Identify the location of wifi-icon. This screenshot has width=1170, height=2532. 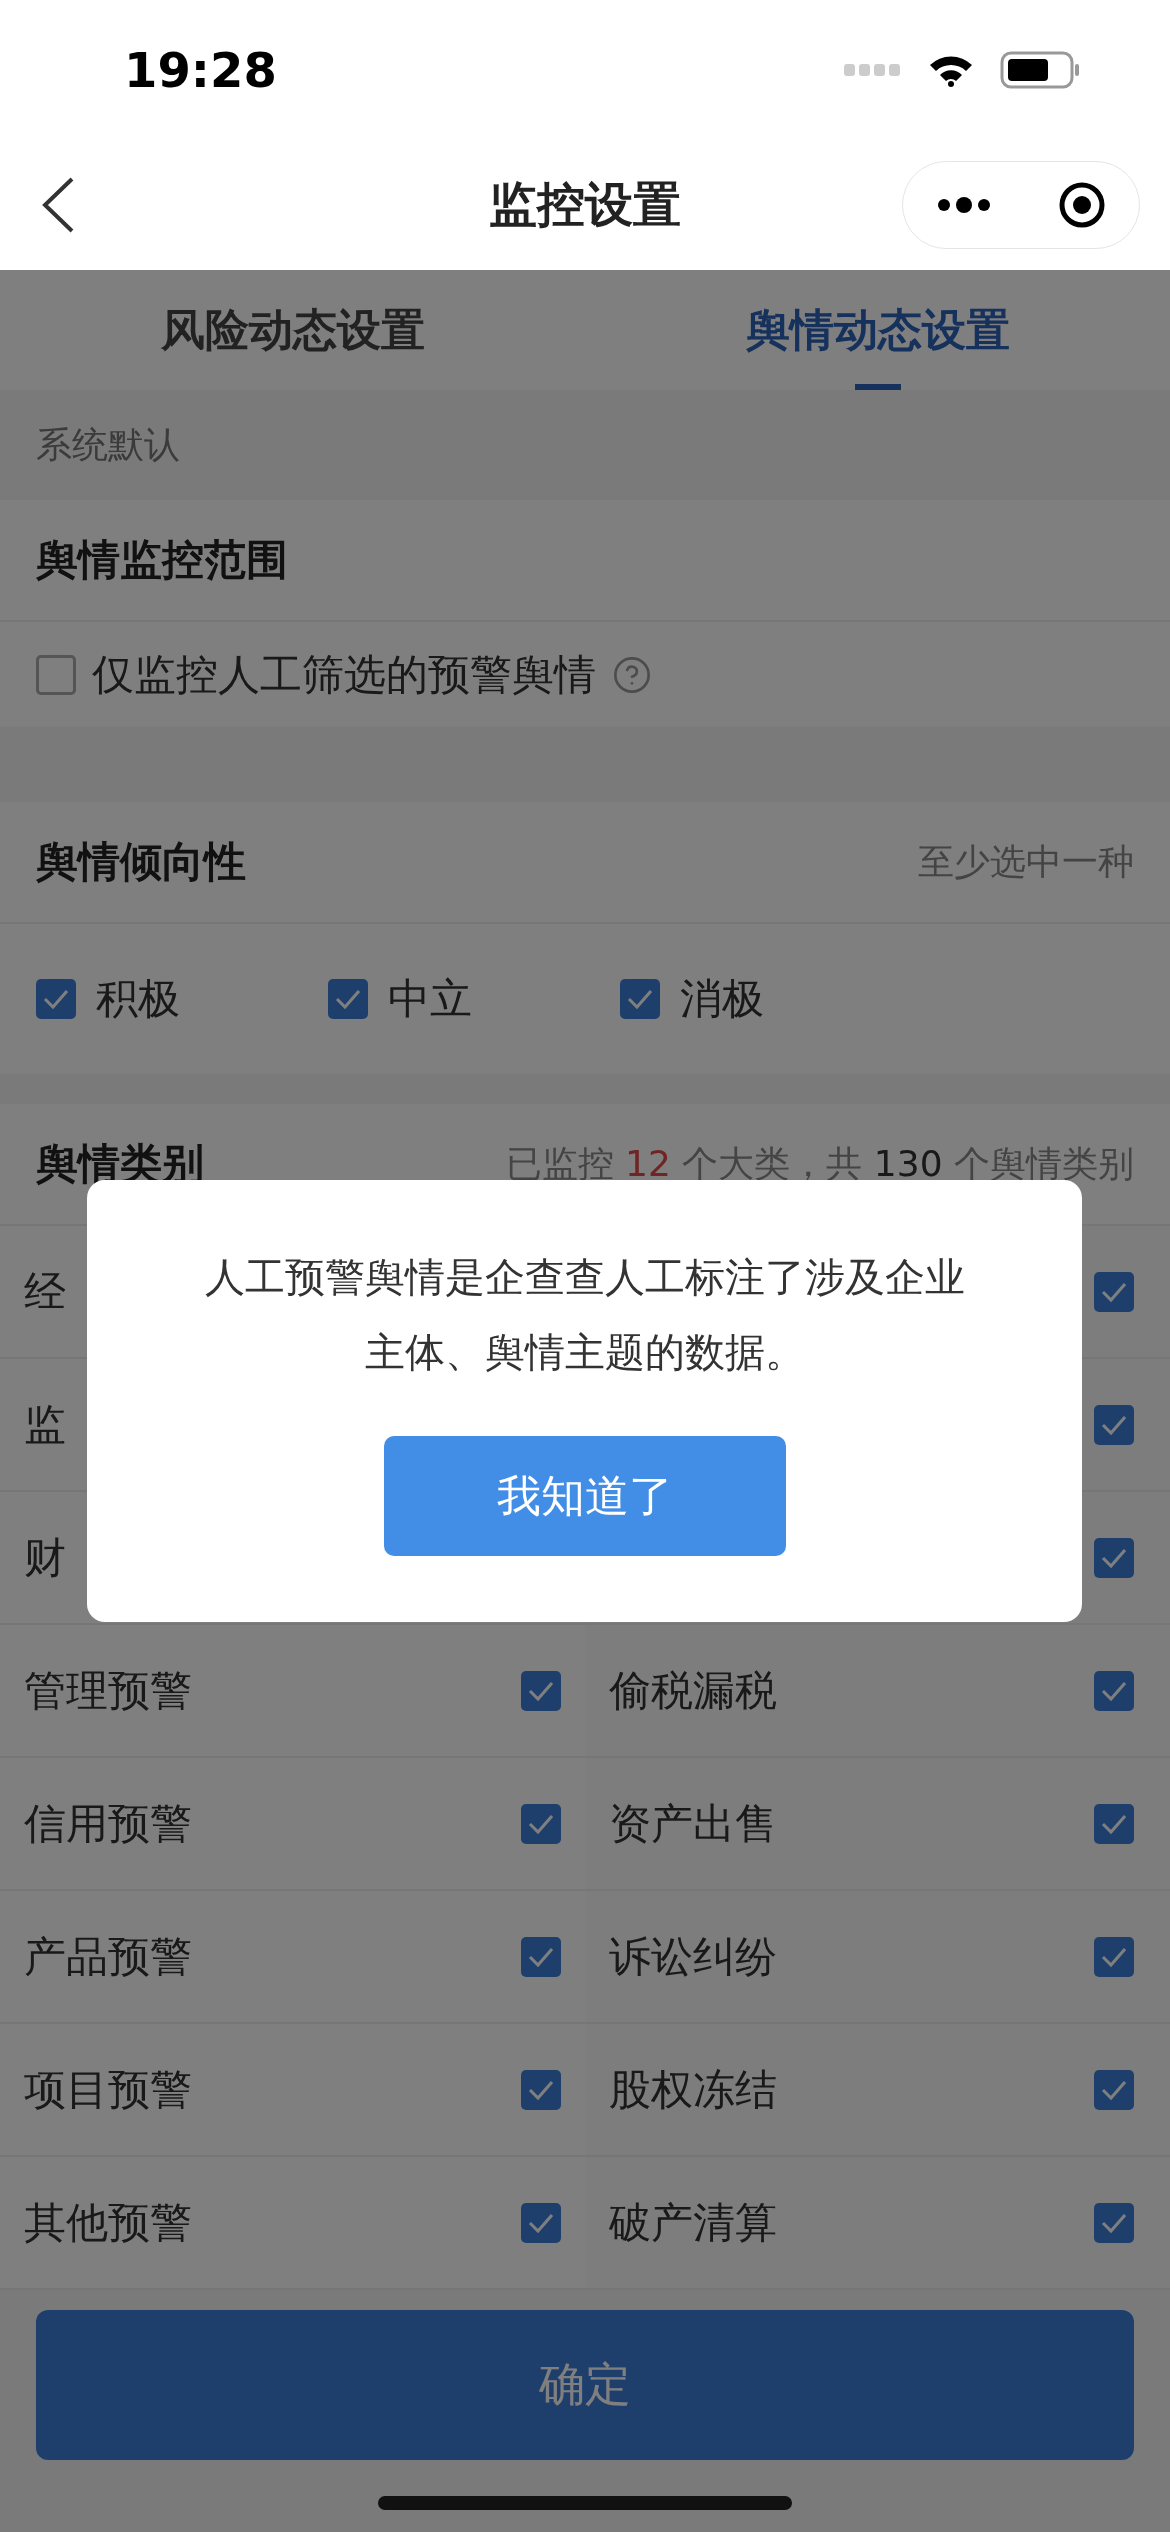
(951, 70).